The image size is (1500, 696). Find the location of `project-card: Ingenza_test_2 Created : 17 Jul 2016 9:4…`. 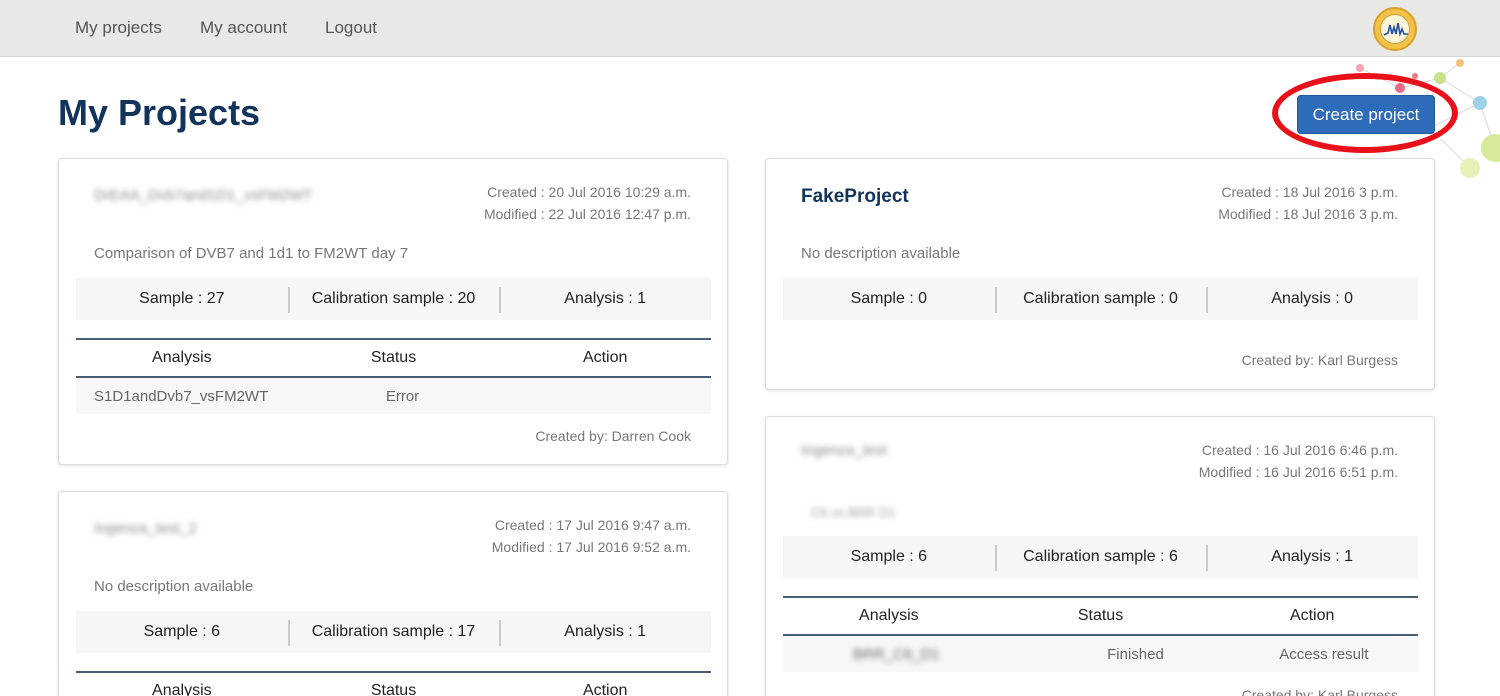

project-card: Ingenza_test_2 Created : 17 Jul 2016 9:4… is located at coordinates (393, 593).